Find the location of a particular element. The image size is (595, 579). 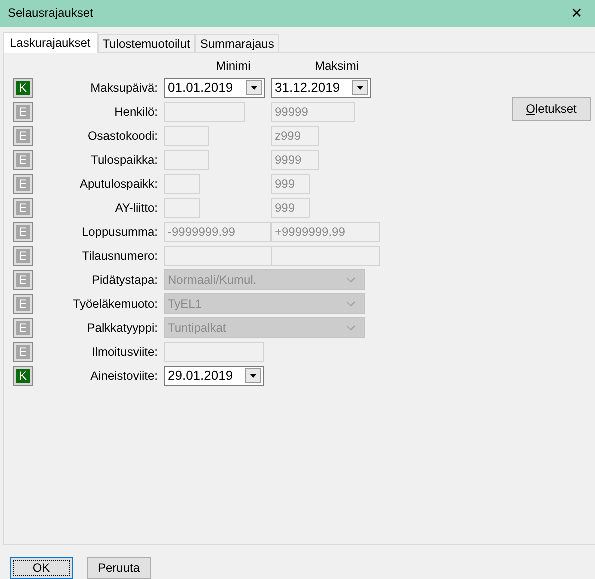

field-label: Tulospaikka: is located at coordinates (124, 159).